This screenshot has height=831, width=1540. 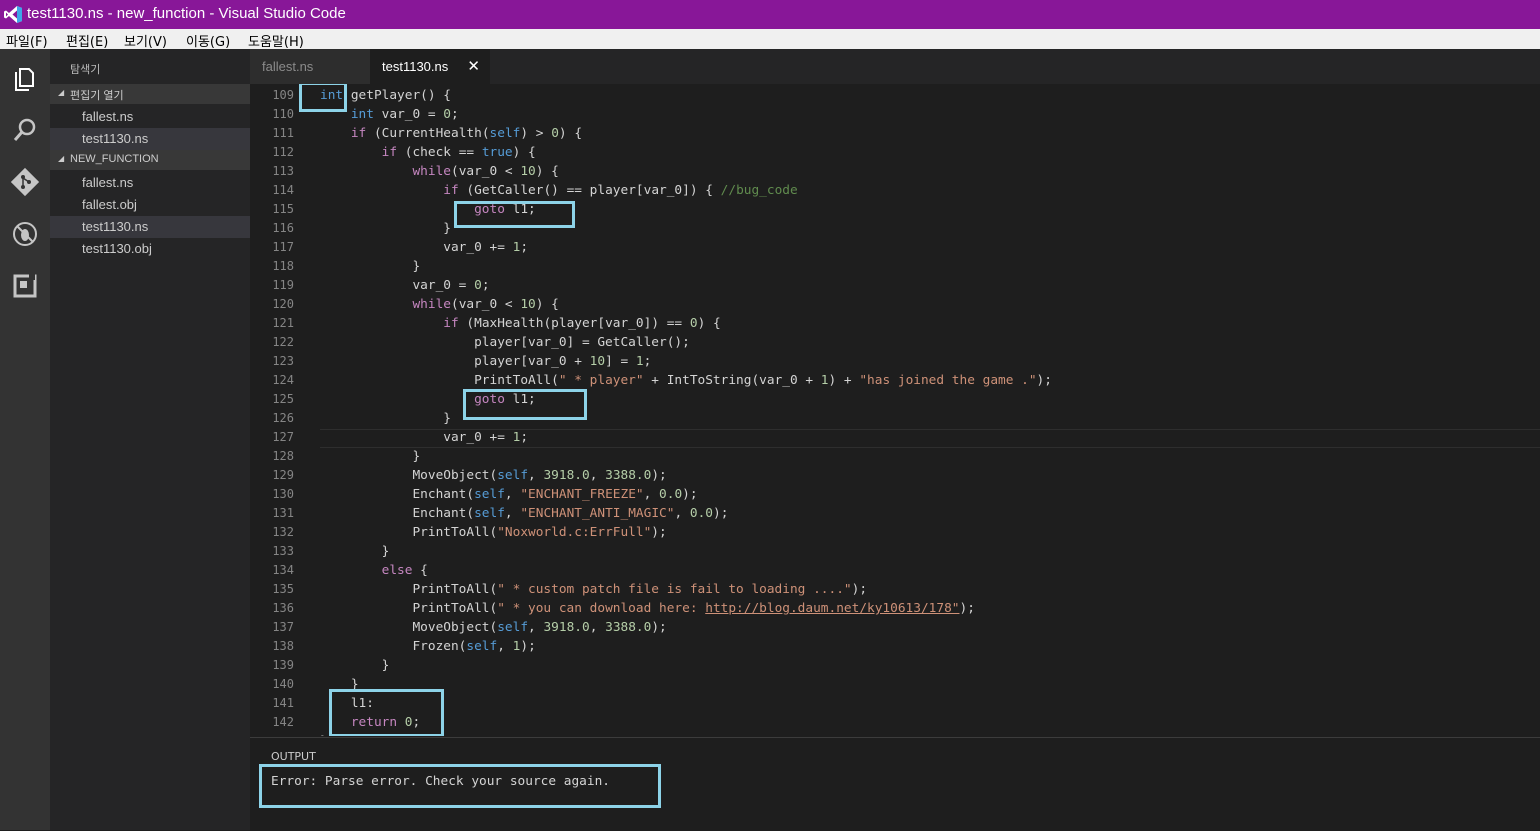 I want to click on open-editor-item: test1130.ns, so click(x=150, y=139).